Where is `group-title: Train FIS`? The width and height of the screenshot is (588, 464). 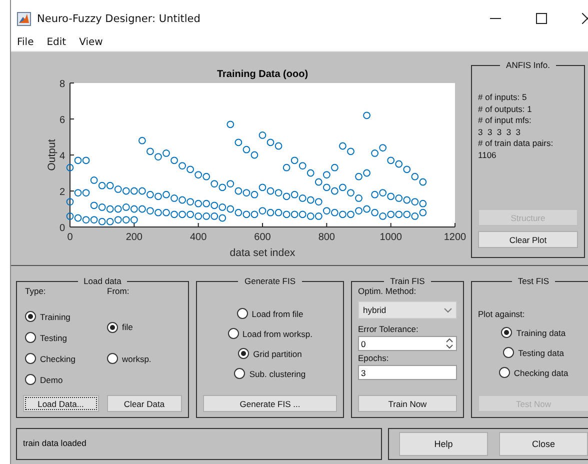 group-title: Train FIS is located at coordinates (407, 281).